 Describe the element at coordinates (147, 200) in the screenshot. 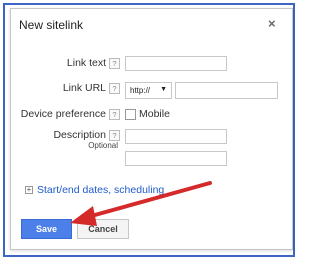

I see `arrow-shaft` at that location.